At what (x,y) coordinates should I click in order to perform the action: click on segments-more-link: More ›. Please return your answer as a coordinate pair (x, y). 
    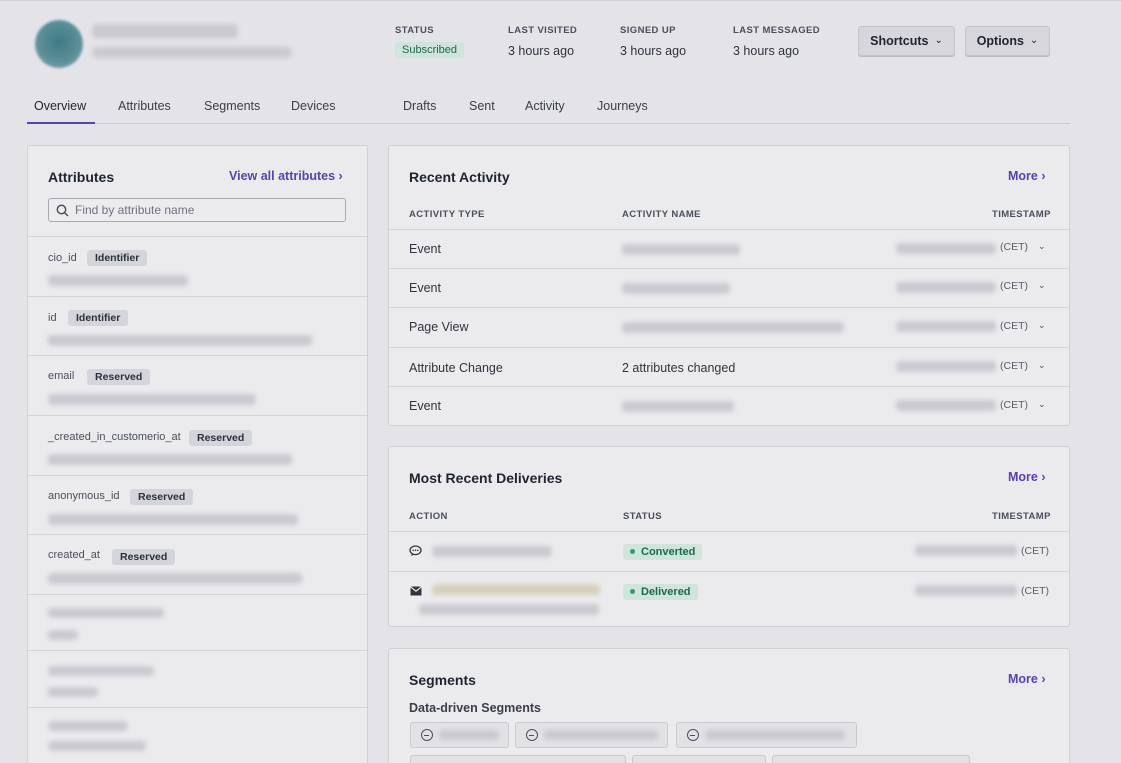
    Looking at the image, I should click on (1027, 679).